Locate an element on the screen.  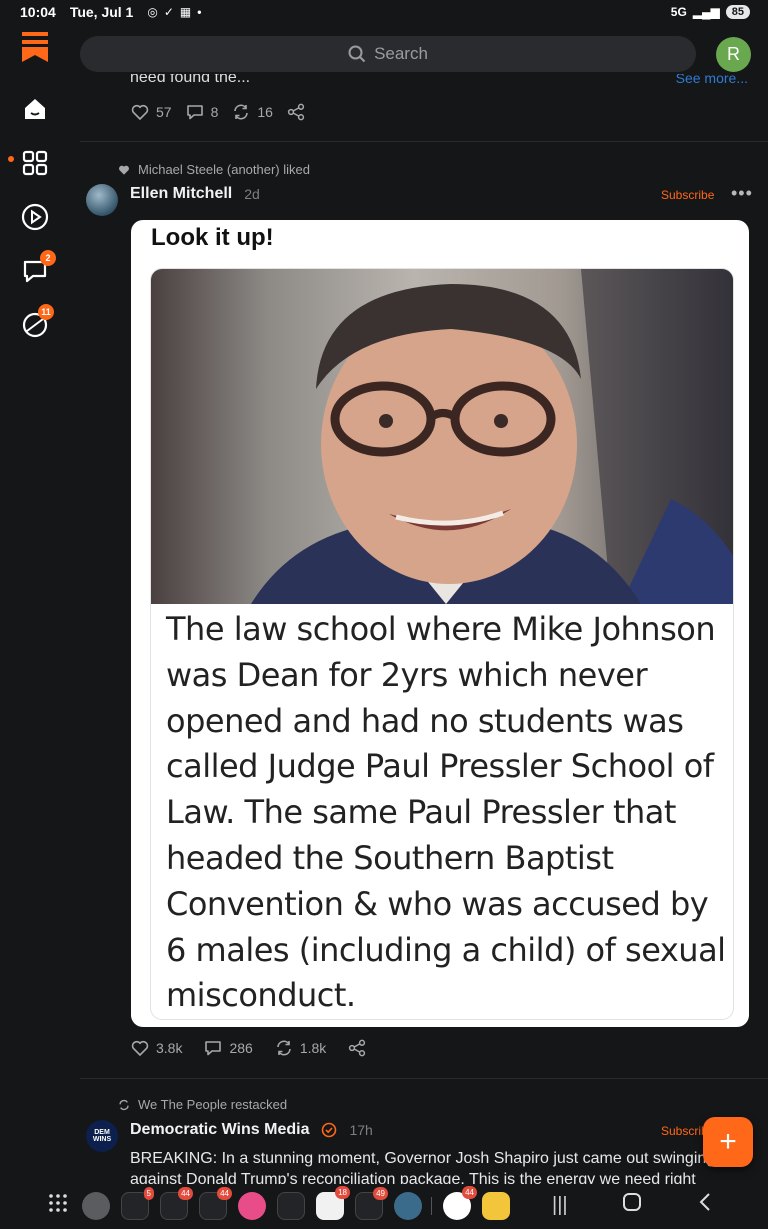
liked-by-text: Michael Steele (another) liked is located at coordinates (224, 169).